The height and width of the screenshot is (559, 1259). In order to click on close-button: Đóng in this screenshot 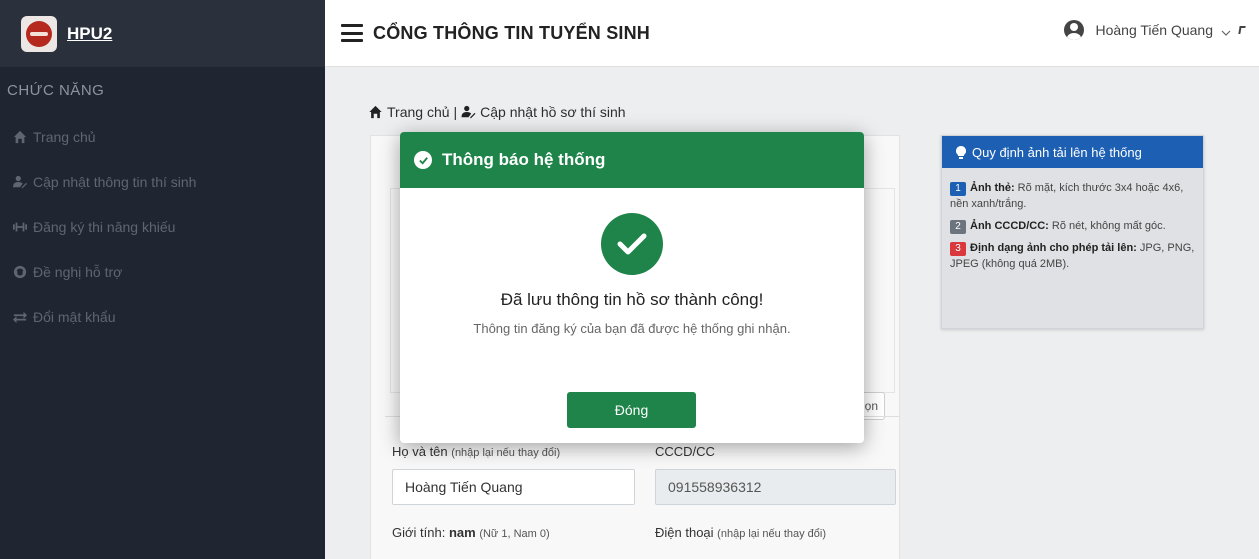, I will do `click(631, 410)`.